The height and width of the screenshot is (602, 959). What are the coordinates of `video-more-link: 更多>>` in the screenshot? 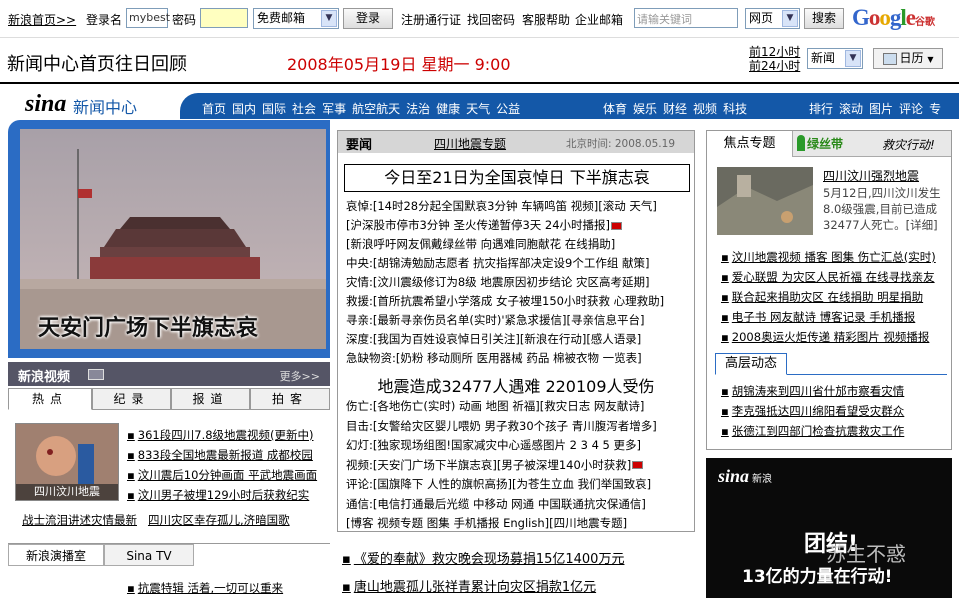 It's located at (300, 376).